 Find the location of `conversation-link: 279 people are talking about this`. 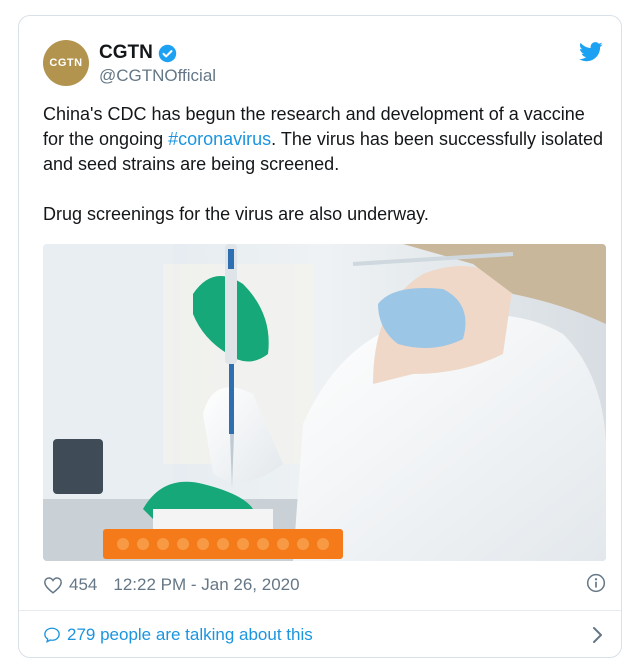

conversation-link: 279 people are talking about this is located at coordinates (324, 635).